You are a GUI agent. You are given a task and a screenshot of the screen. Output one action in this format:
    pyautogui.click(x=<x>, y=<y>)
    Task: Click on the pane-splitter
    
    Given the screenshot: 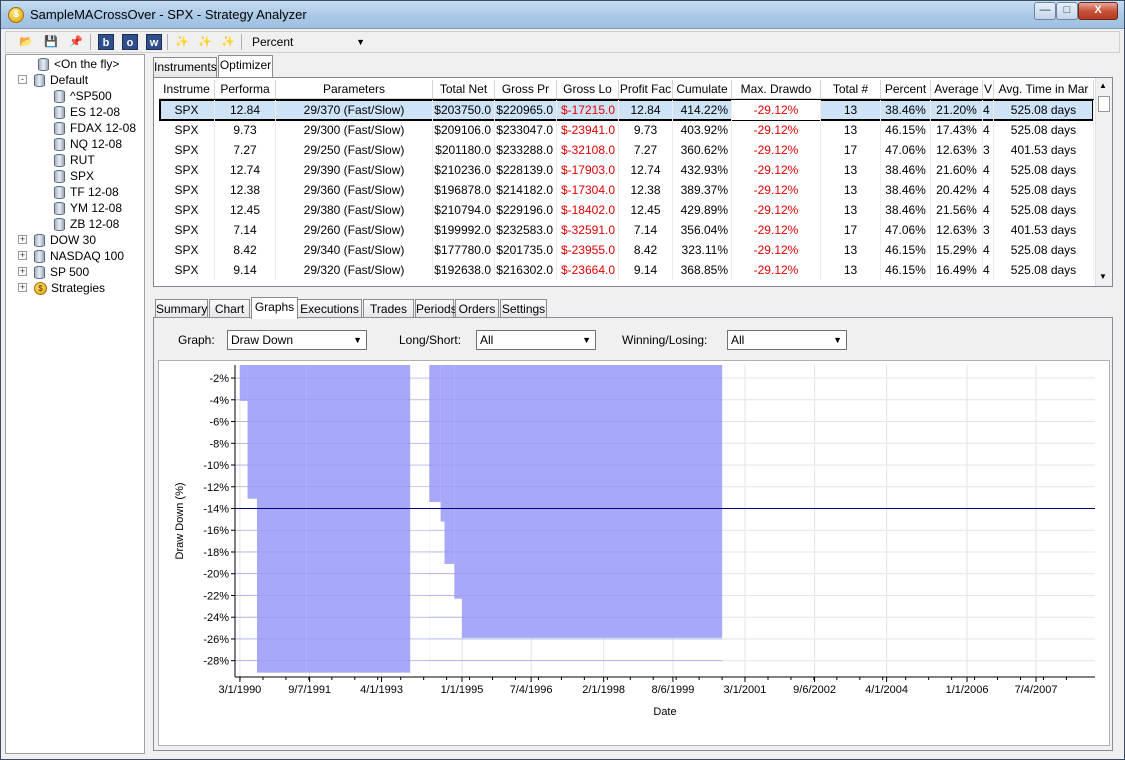 What is the action you would take?
    pyautogui.click(x=635, y=292)
    